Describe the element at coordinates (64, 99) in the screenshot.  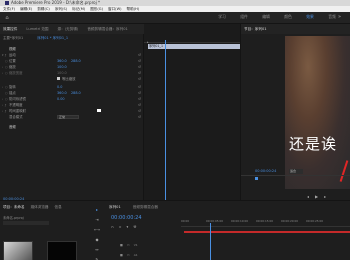
I see `anti-flicker-value: 0.00` at that location.